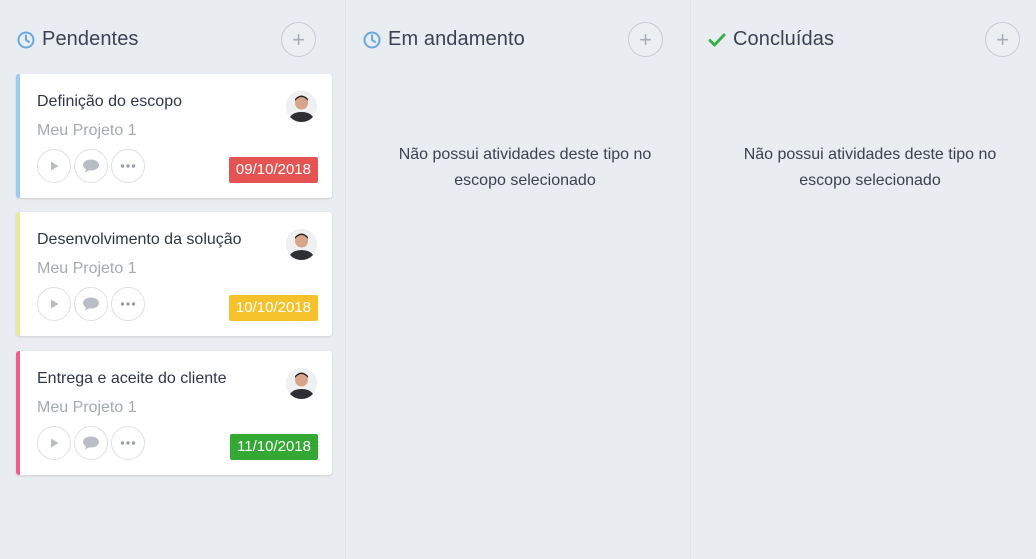 The height and width of the screenshot is (559, 1036). Describe the element at coordinates (109, 102) in the screenshot. I see `task-title: Definição do escopo` at that location.